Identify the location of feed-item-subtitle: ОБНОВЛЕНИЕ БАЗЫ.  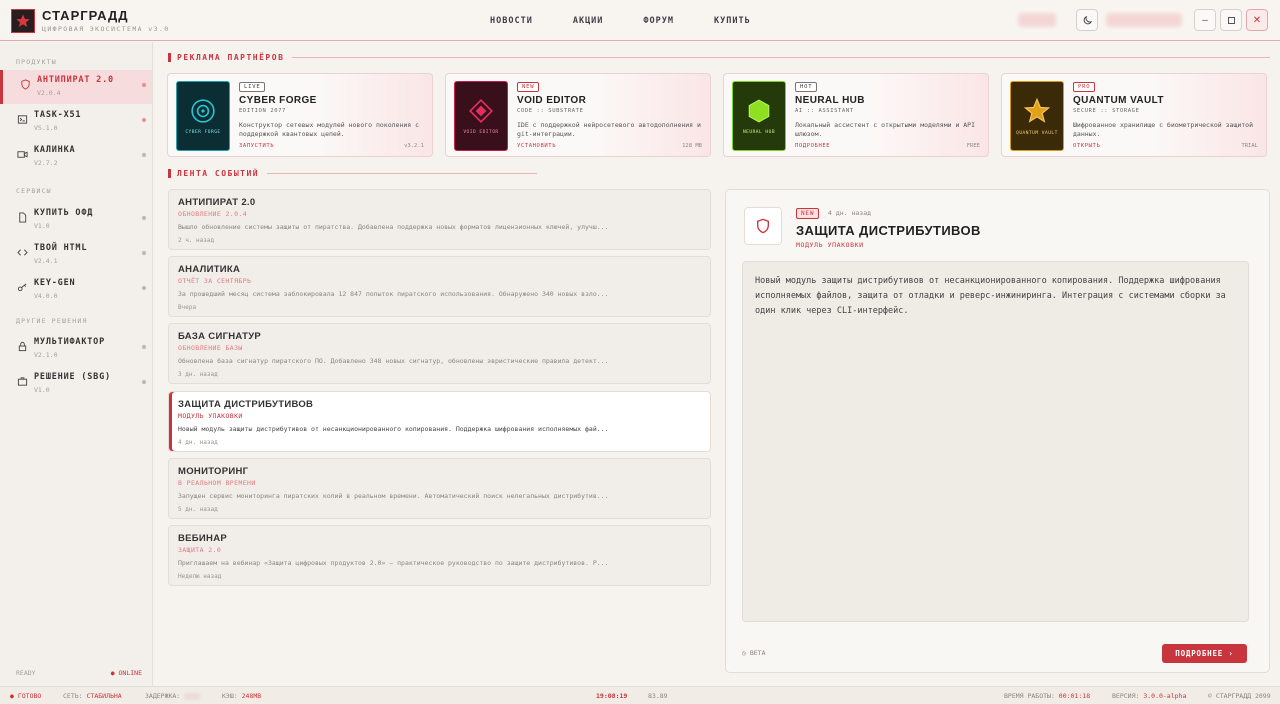
(210, 348).